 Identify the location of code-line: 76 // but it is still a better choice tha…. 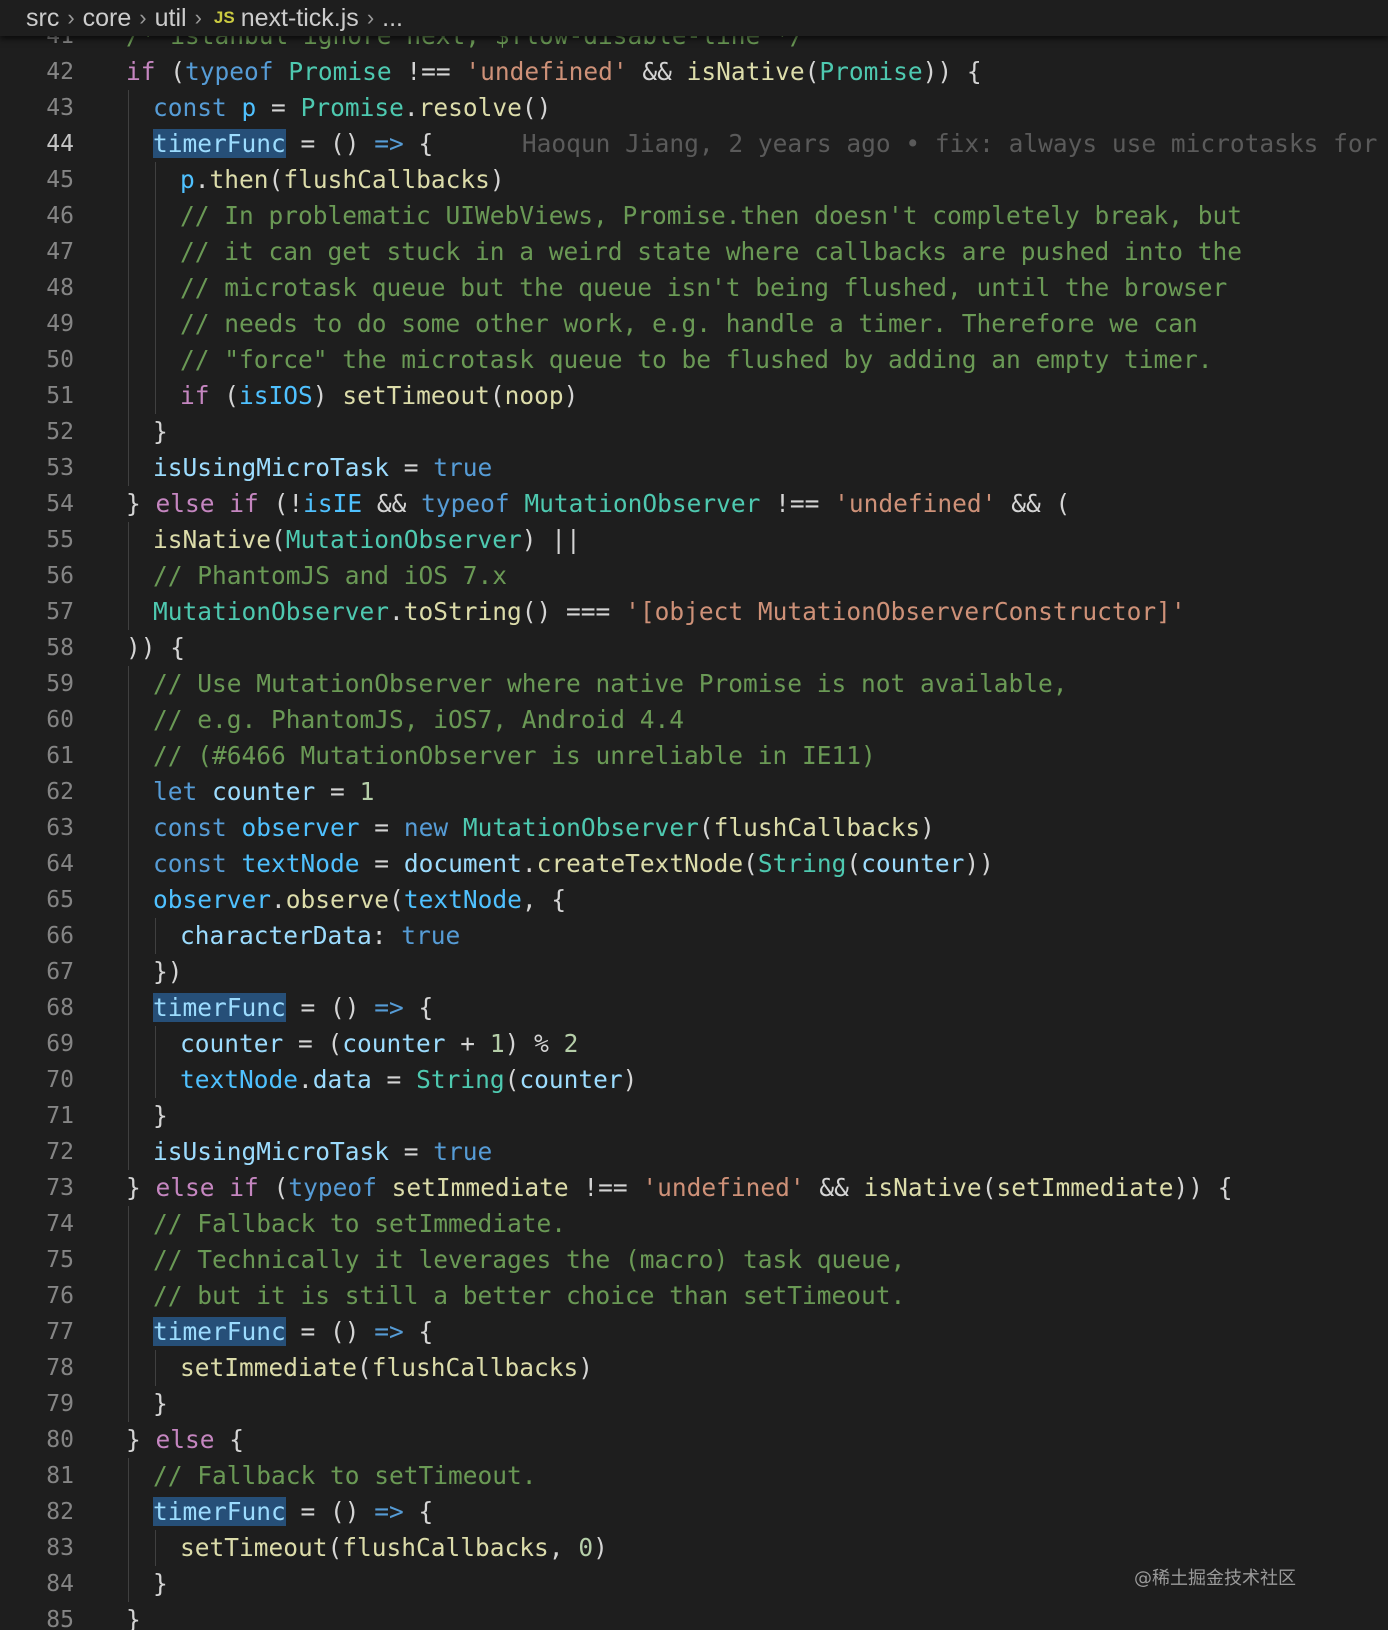
(694, 1296).